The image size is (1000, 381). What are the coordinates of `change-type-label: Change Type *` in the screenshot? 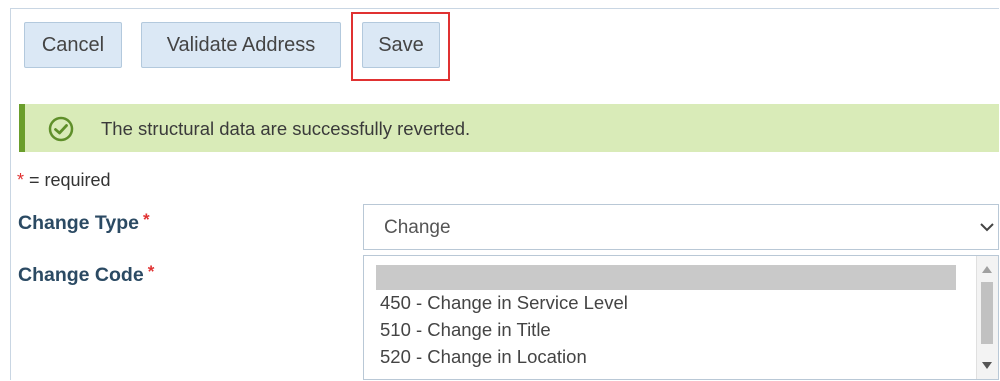 It's located at (84, 222).